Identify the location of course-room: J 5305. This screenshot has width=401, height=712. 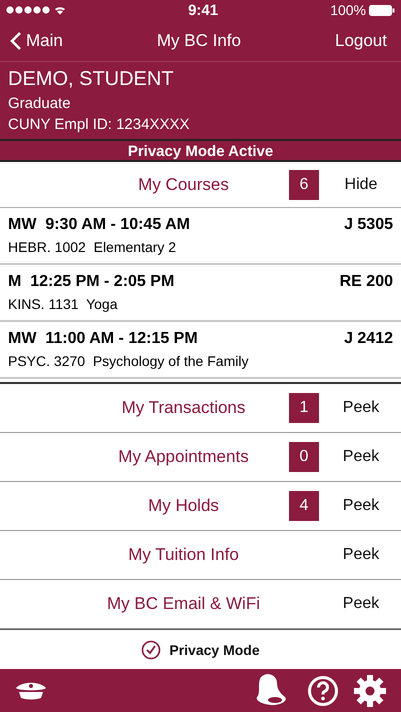
(368, 225).